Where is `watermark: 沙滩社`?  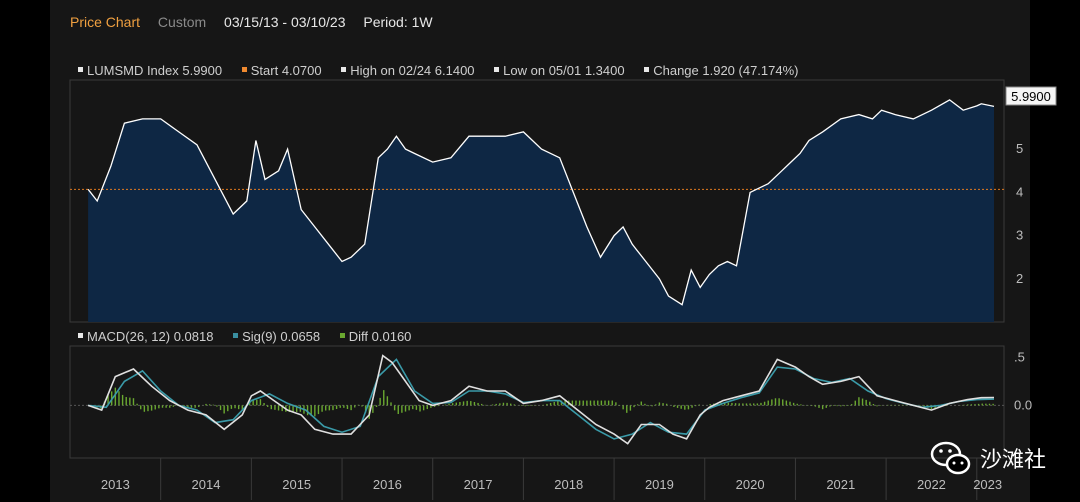 watermark: 沙滩社 is located at coordinates (988, 458).